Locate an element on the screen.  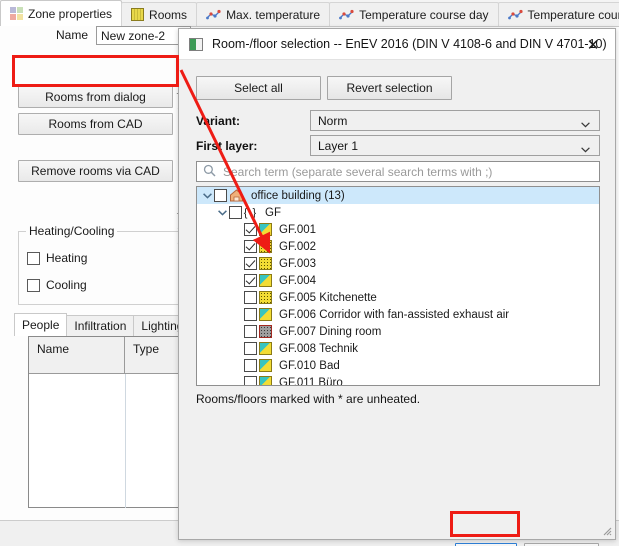
tree-label: GF.008 Technik is located at coordinates (319, 348).